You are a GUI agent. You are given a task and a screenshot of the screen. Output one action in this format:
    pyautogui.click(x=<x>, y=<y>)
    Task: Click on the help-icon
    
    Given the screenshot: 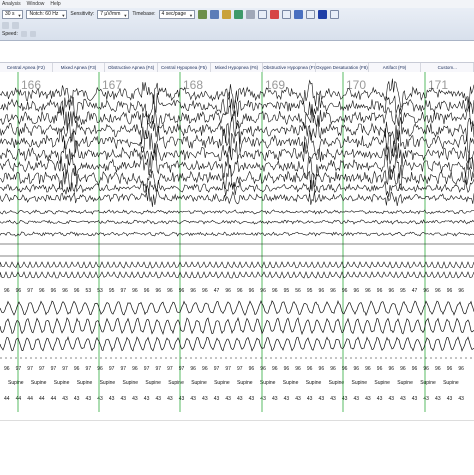 What is the action you would take?
    pyautogui.click(x=323, y=14)
    